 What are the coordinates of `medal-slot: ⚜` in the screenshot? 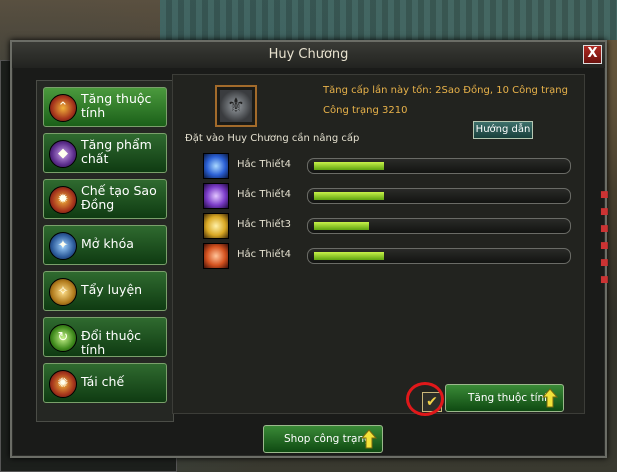 It's located at (236, 106).